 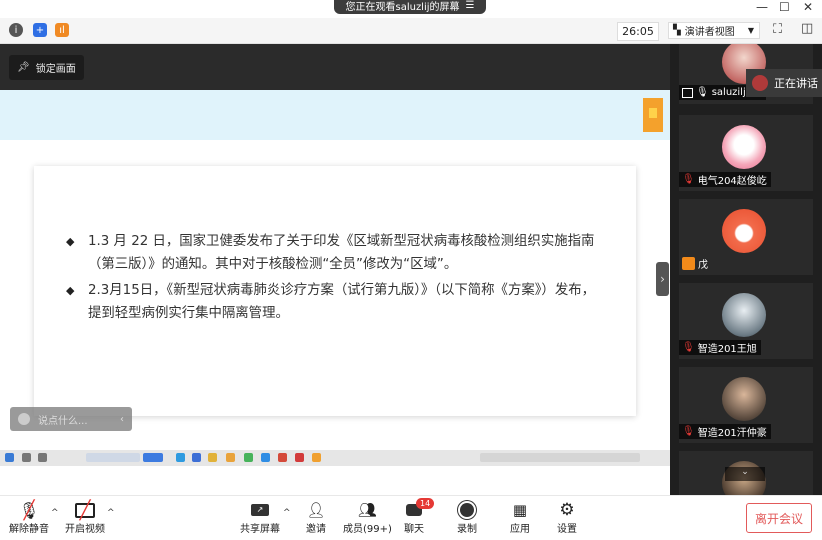 I want to click on participant-tile: 戊, so click(x=746, y=237).